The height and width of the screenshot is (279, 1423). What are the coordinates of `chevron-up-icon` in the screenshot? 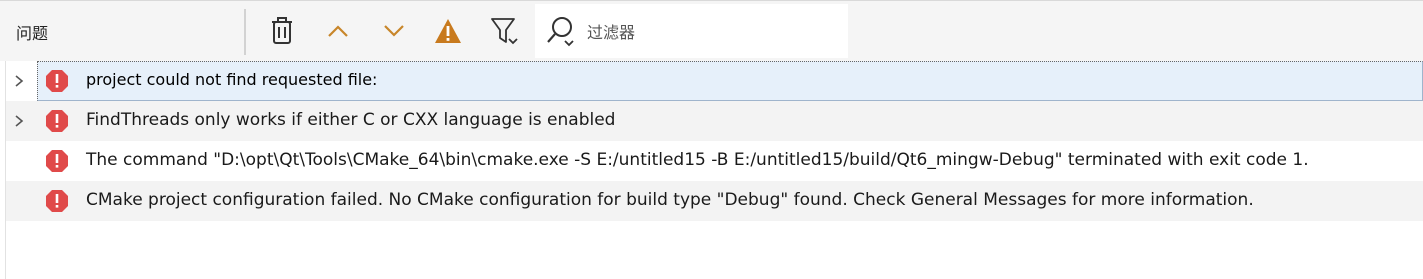 It's located at (338, 31).